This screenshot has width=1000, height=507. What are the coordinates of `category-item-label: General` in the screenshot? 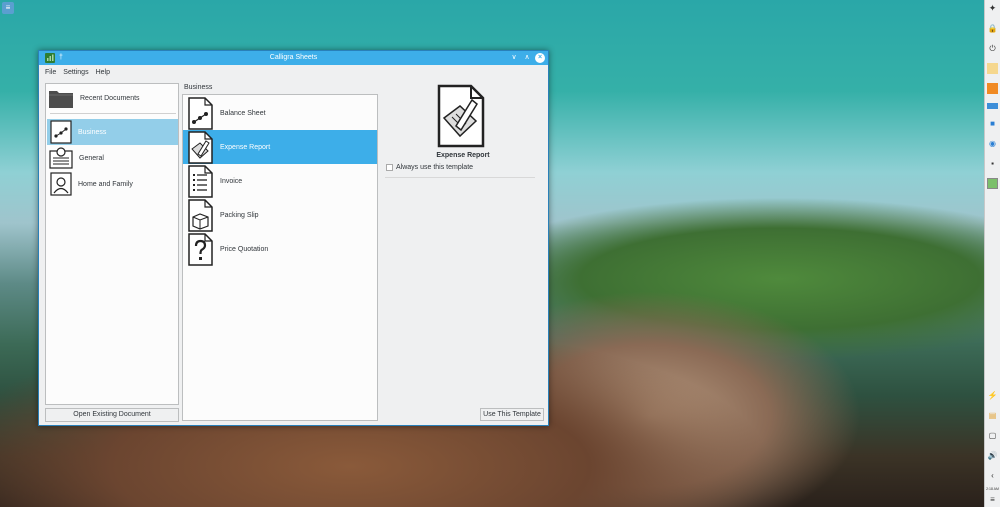 It's located at (91, 158).